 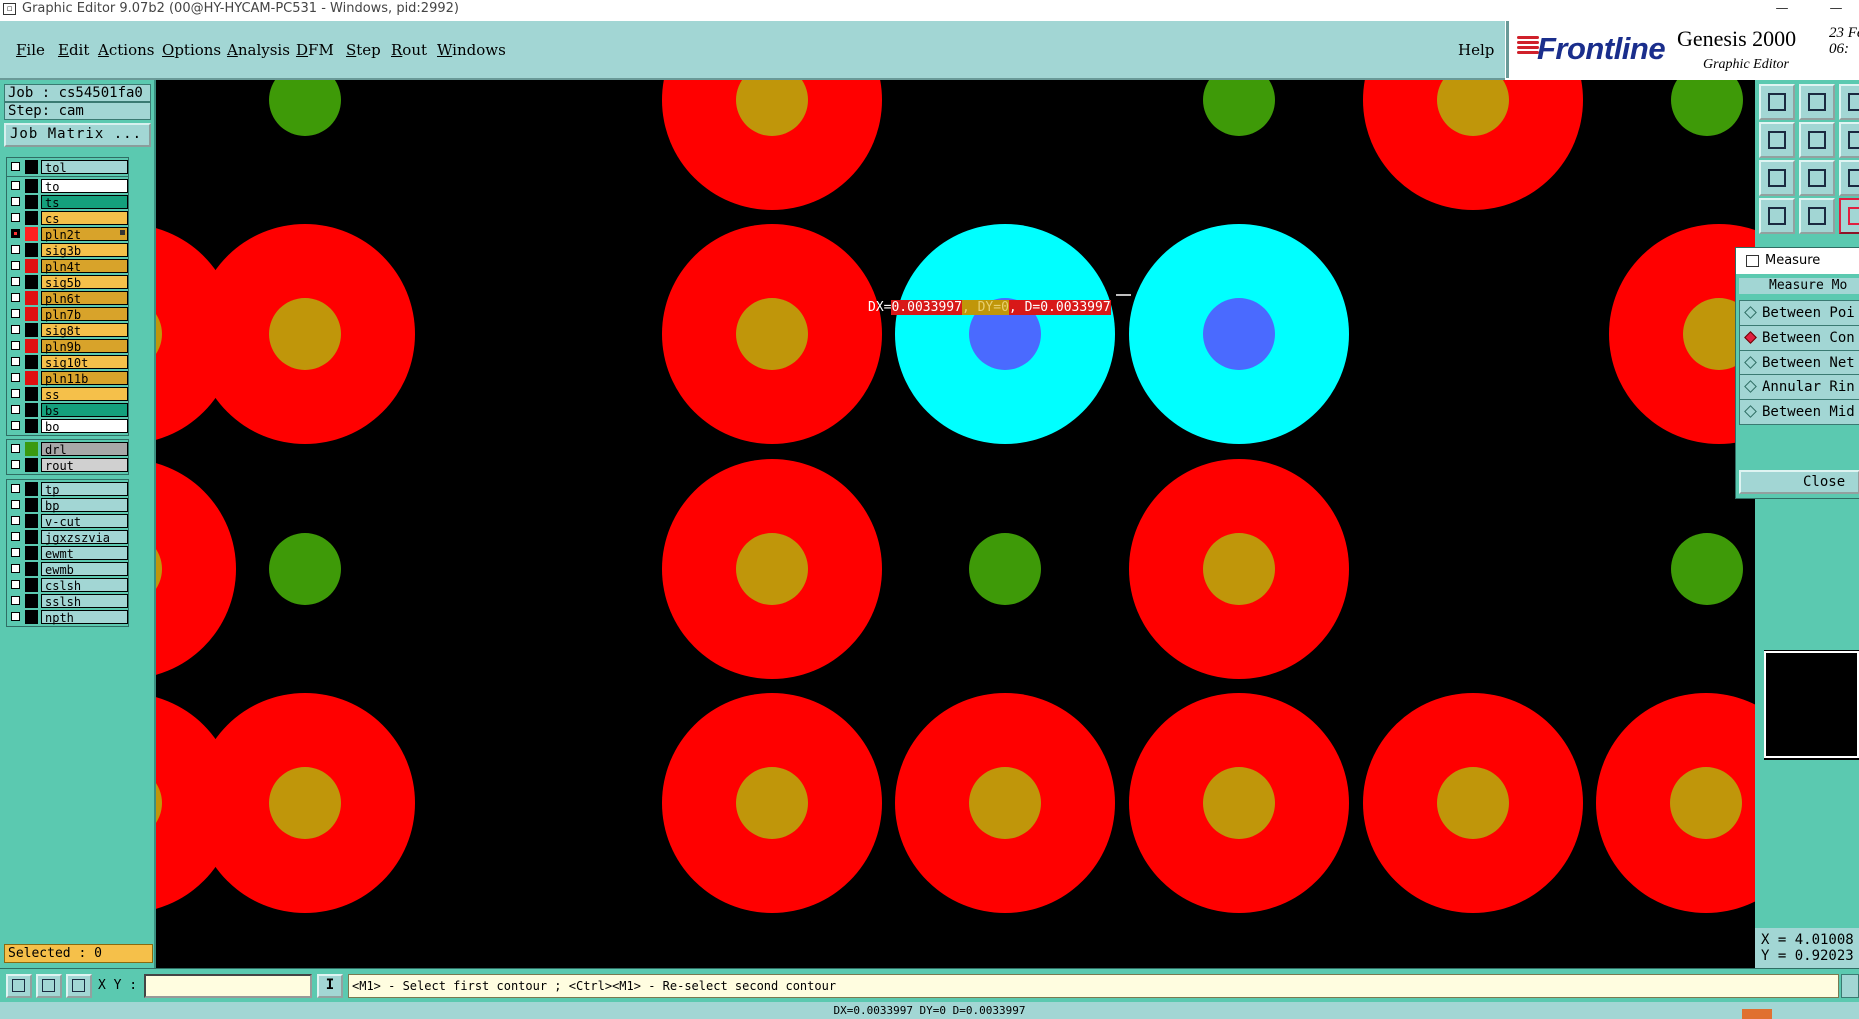 I want to click on layer-row-pln4t: pln4t, so click(x=67, y=266).